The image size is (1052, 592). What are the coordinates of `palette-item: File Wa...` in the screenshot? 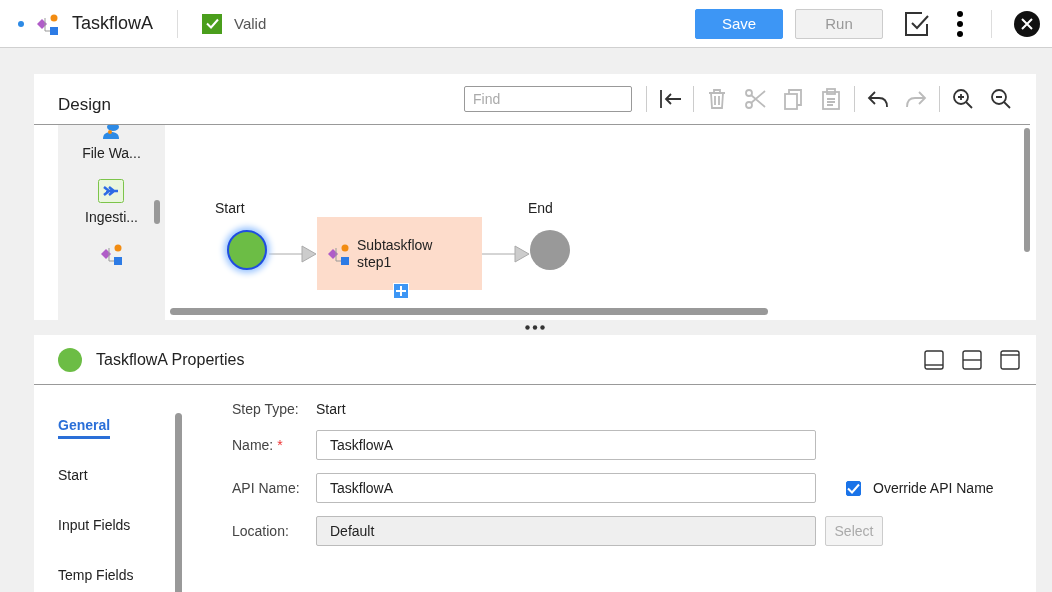 It's located at (111, 153).